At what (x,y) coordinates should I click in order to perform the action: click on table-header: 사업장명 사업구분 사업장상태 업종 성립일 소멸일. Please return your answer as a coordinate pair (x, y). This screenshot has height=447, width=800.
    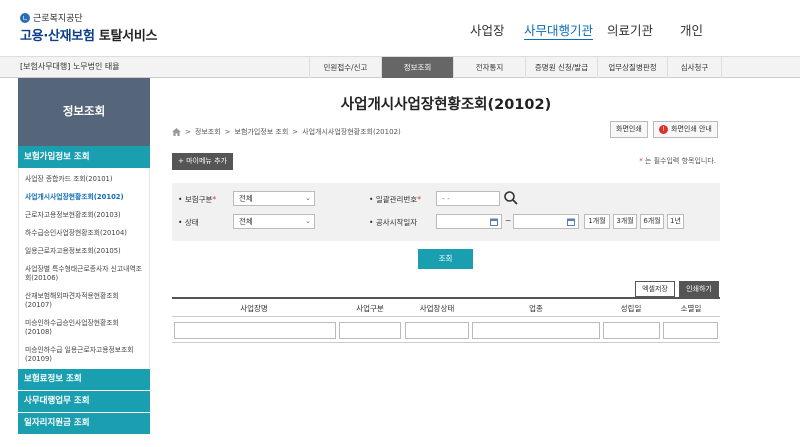
    Looking at the image, I should click on (446, 307).